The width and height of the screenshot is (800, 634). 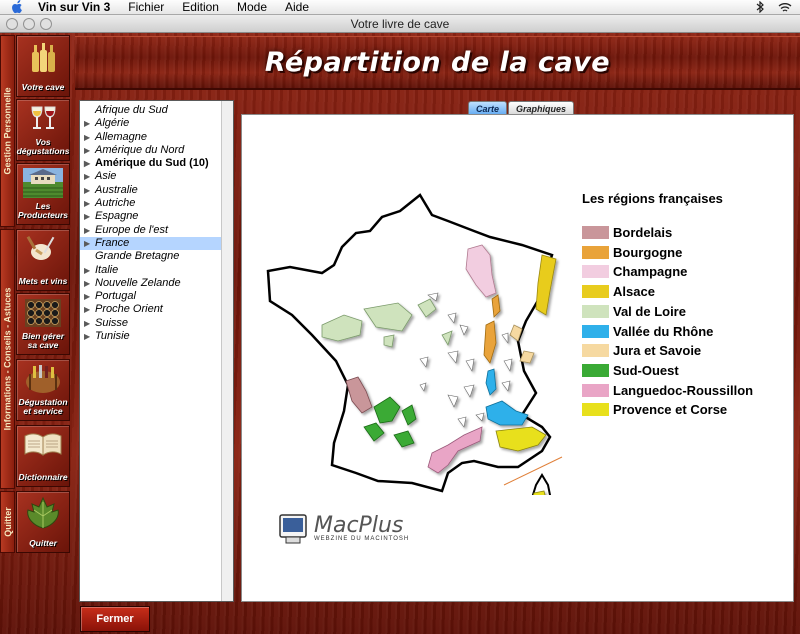 What do you see at coordinates (618, 291) in the screenshot?
I see `legend-item: Alsace` at bounding box center [618, 291].